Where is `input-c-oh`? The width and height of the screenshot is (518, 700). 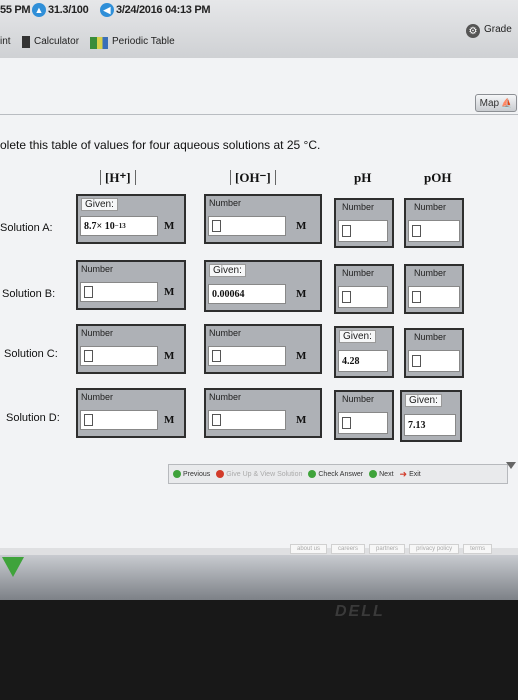
input-c-oh is located at coordinates (247, 356).